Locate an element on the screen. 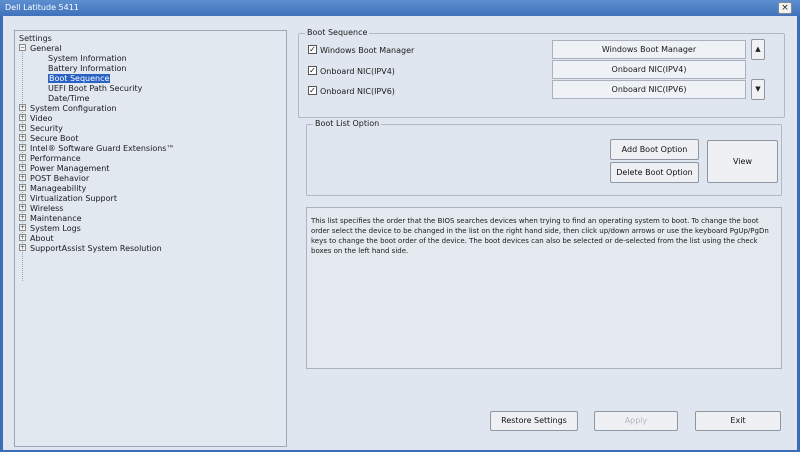 This screenshot has height=452, width=800. boot-order-item-2: Onboard NIC(IPV4) is located at coordinates (649, 69).